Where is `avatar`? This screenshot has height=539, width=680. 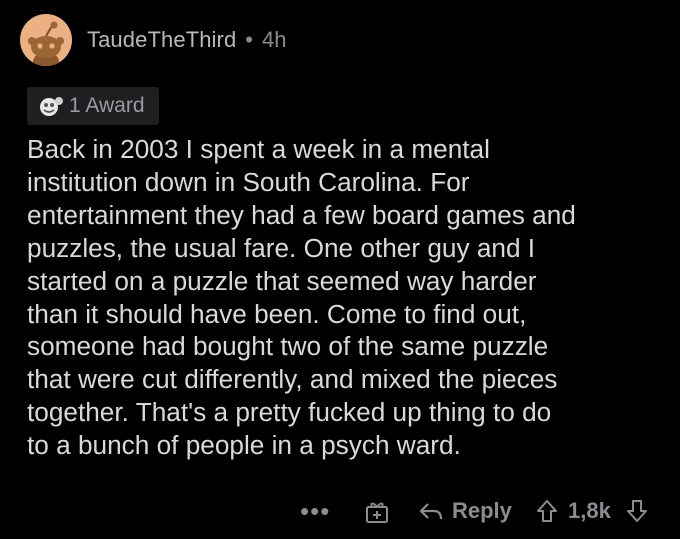 avatar is located at coordinates (46, 40).